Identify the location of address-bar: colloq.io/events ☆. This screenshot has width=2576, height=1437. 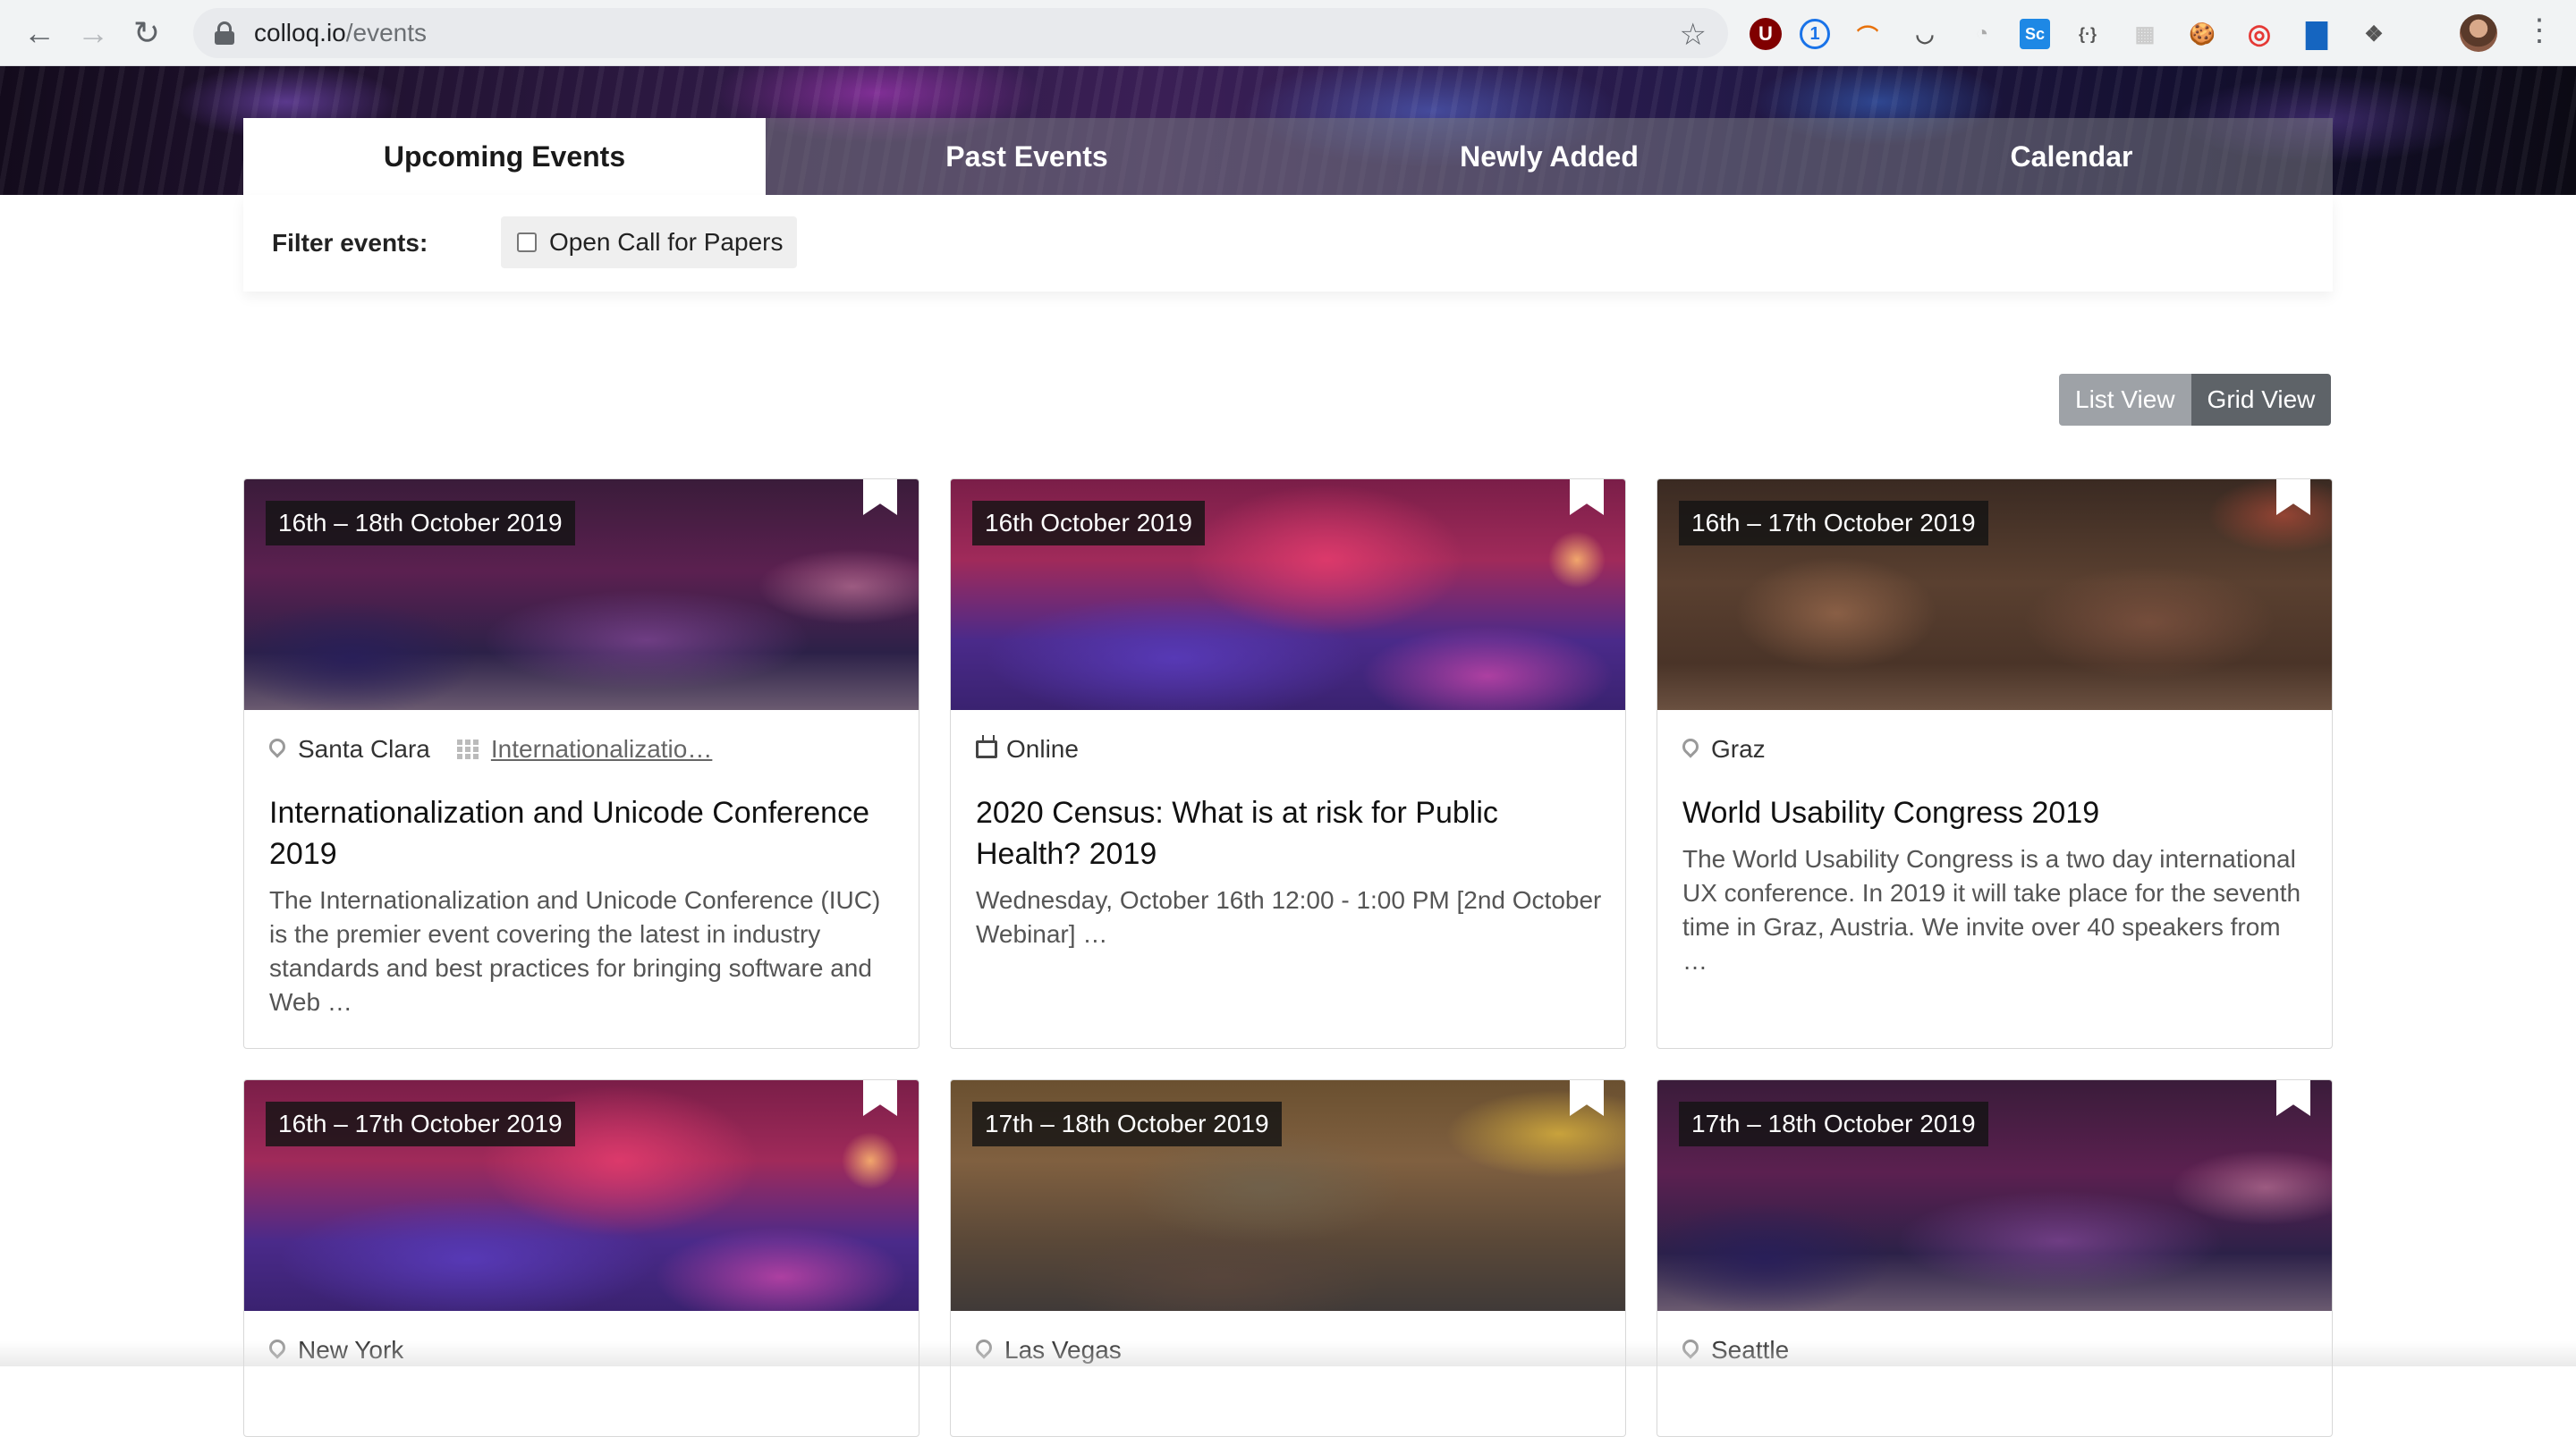
(960, 33).